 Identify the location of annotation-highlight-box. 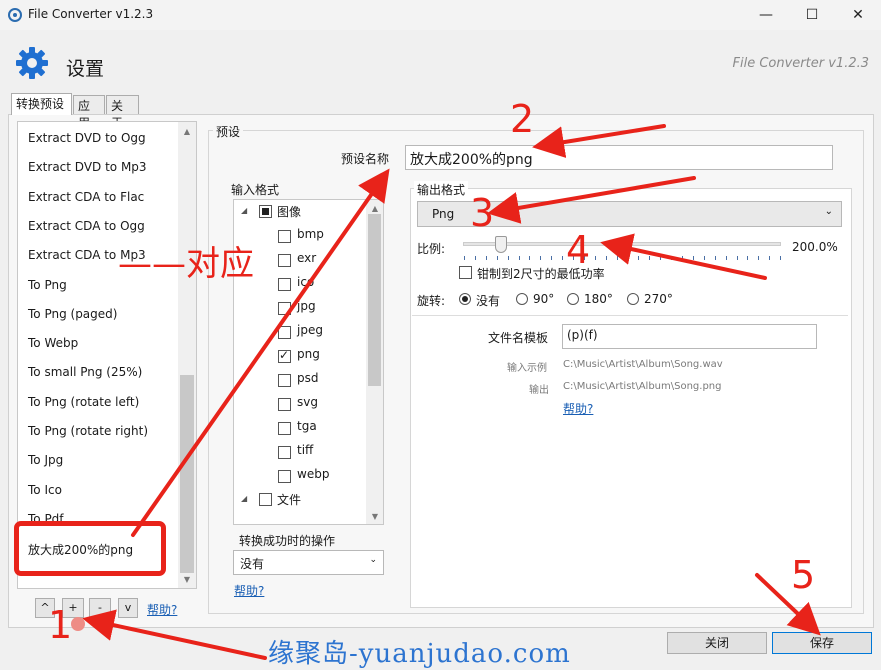
(90, 548).